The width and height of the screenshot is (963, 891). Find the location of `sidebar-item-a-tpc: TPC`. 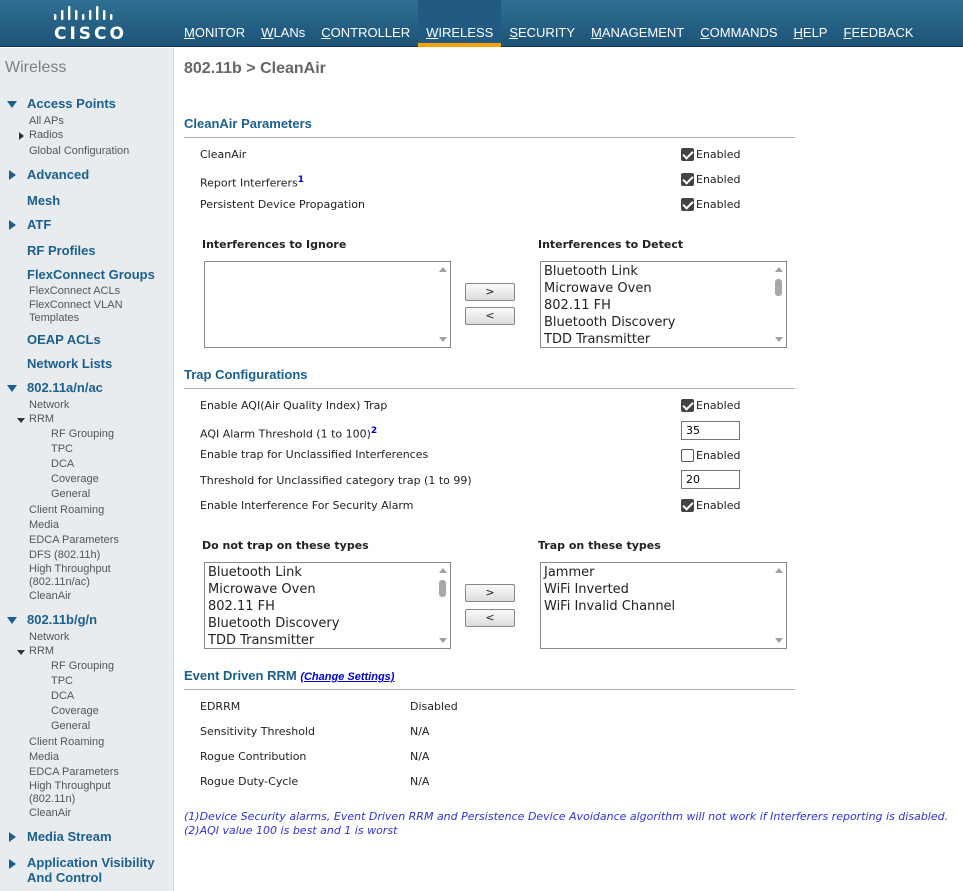

sidebar-item-a-tpc: TPC is located at coordinates (62, 449).